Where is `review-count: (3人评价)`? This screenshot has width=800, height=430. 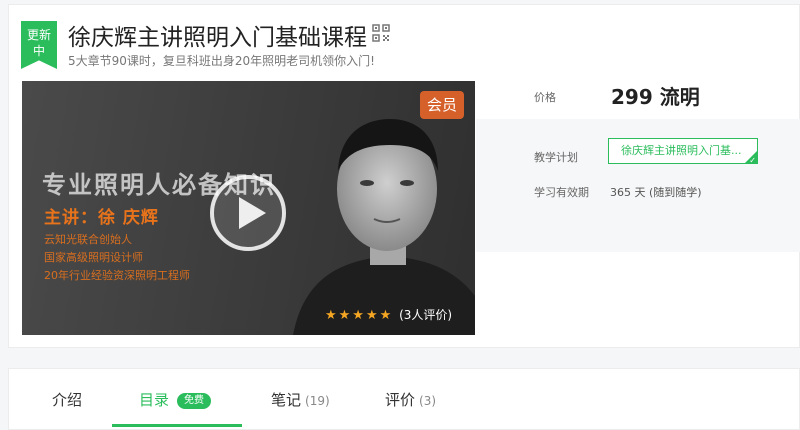 review-count: (3人评价) is located at coordinates (426, 315).